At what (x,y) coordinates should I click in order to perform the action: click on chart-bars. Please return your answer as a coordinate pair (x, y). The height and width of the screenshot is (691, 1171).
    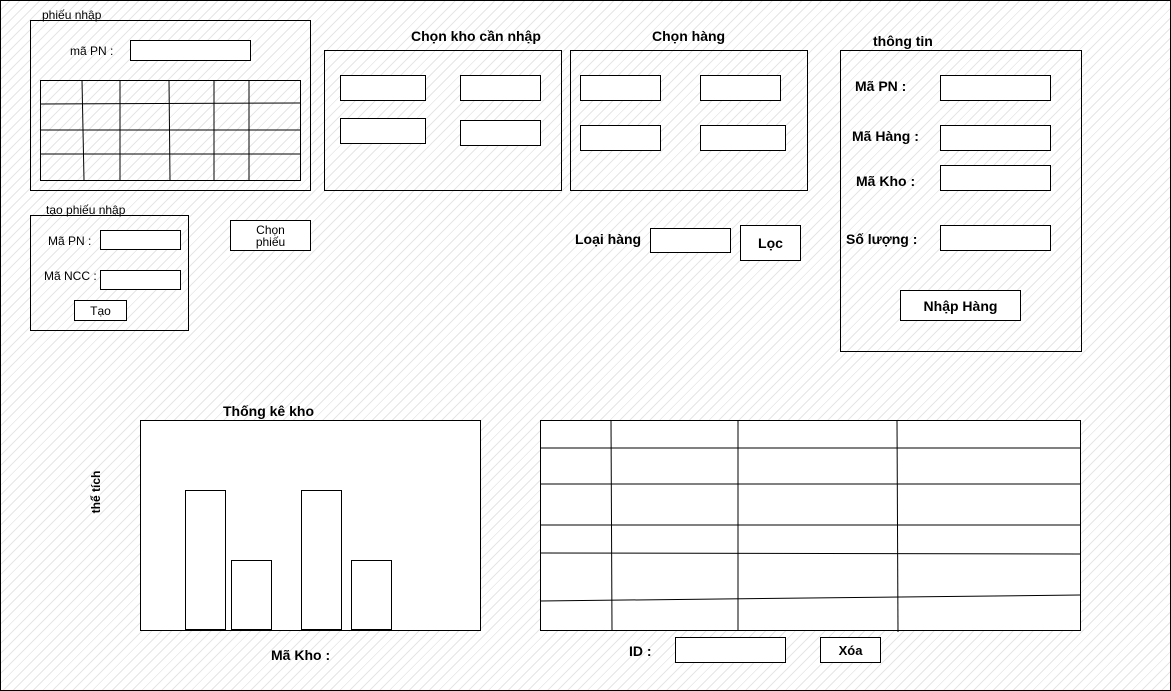
    Looking at the image, I should click on (310, 525).